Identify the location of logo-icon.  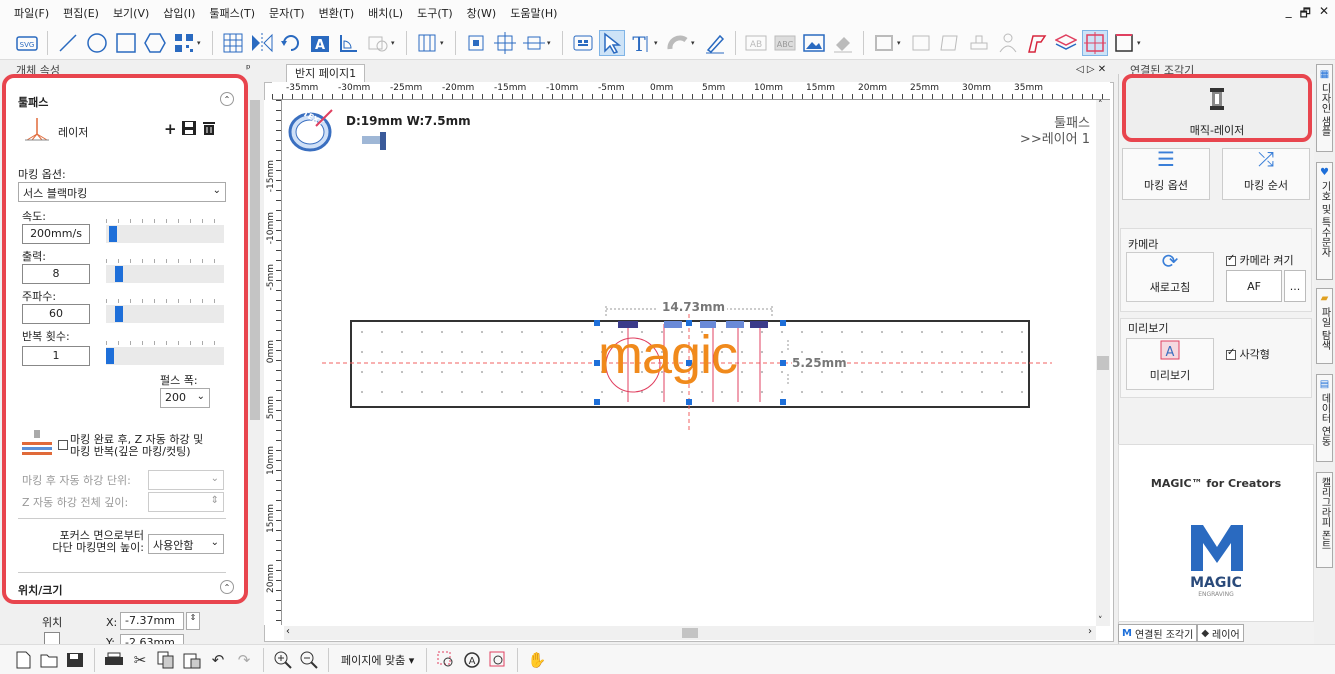
(1037, 43).